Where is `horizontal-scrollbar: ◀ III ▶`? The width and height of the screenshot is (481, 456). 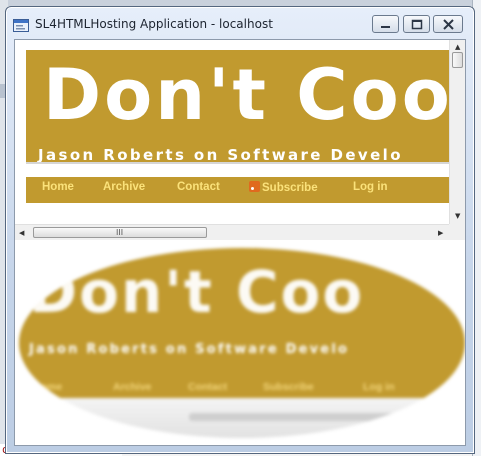
horizontal-scrollbar: ◀ III ▶ is located at coordinates (232, 232).